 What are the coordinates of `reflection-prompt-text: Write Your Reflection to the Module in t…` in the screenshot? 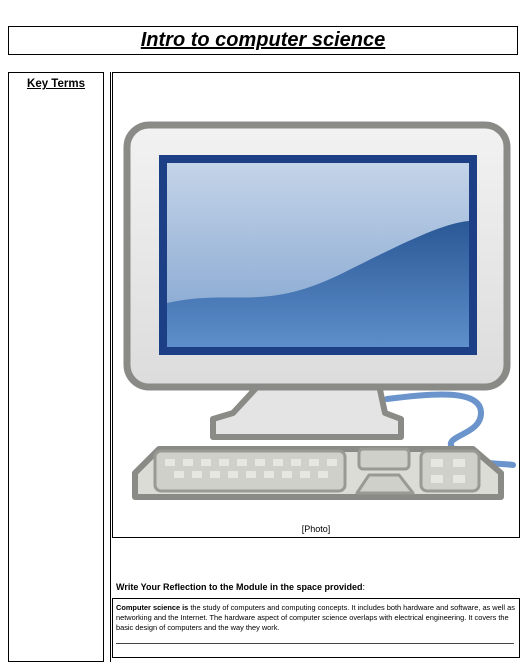 It's located at (239, 587).